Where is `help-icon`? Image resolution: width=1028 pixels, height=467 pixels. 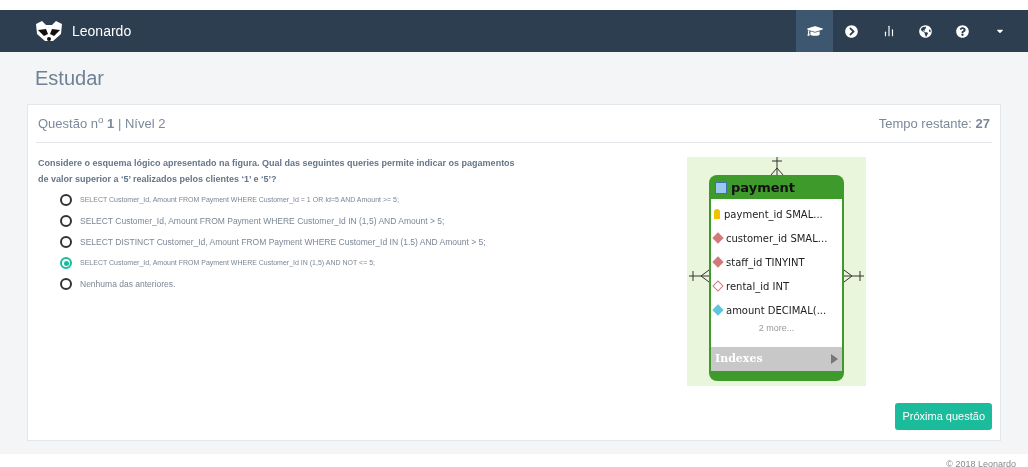 help-icon is located at coordinates (962, 31).